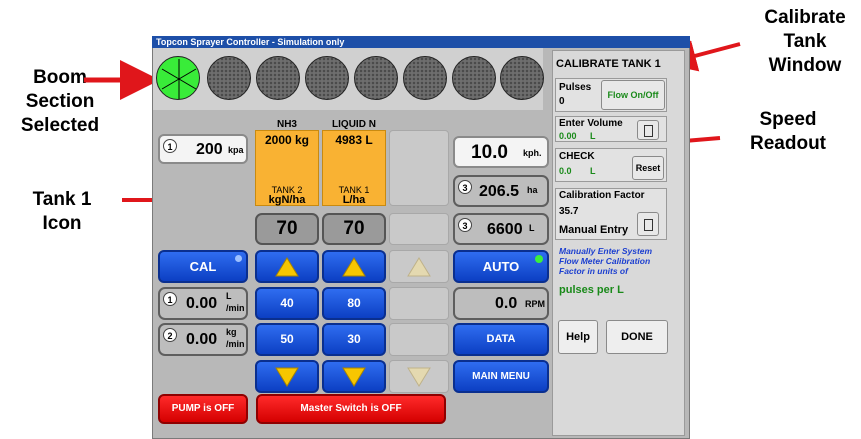 The width and height of the screenshot is (861, 439). Describe the element at coordinates (351, 409) in the screenshot. I see `master-switch-button: Master Switch is OFF` at that location.